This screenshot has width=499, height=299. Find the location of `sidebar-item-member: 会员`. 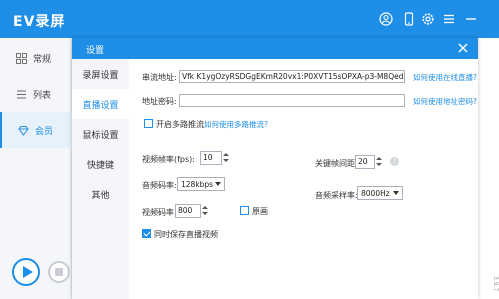

sidebar-item-member: 会员 is located at coordinates (36, 130).